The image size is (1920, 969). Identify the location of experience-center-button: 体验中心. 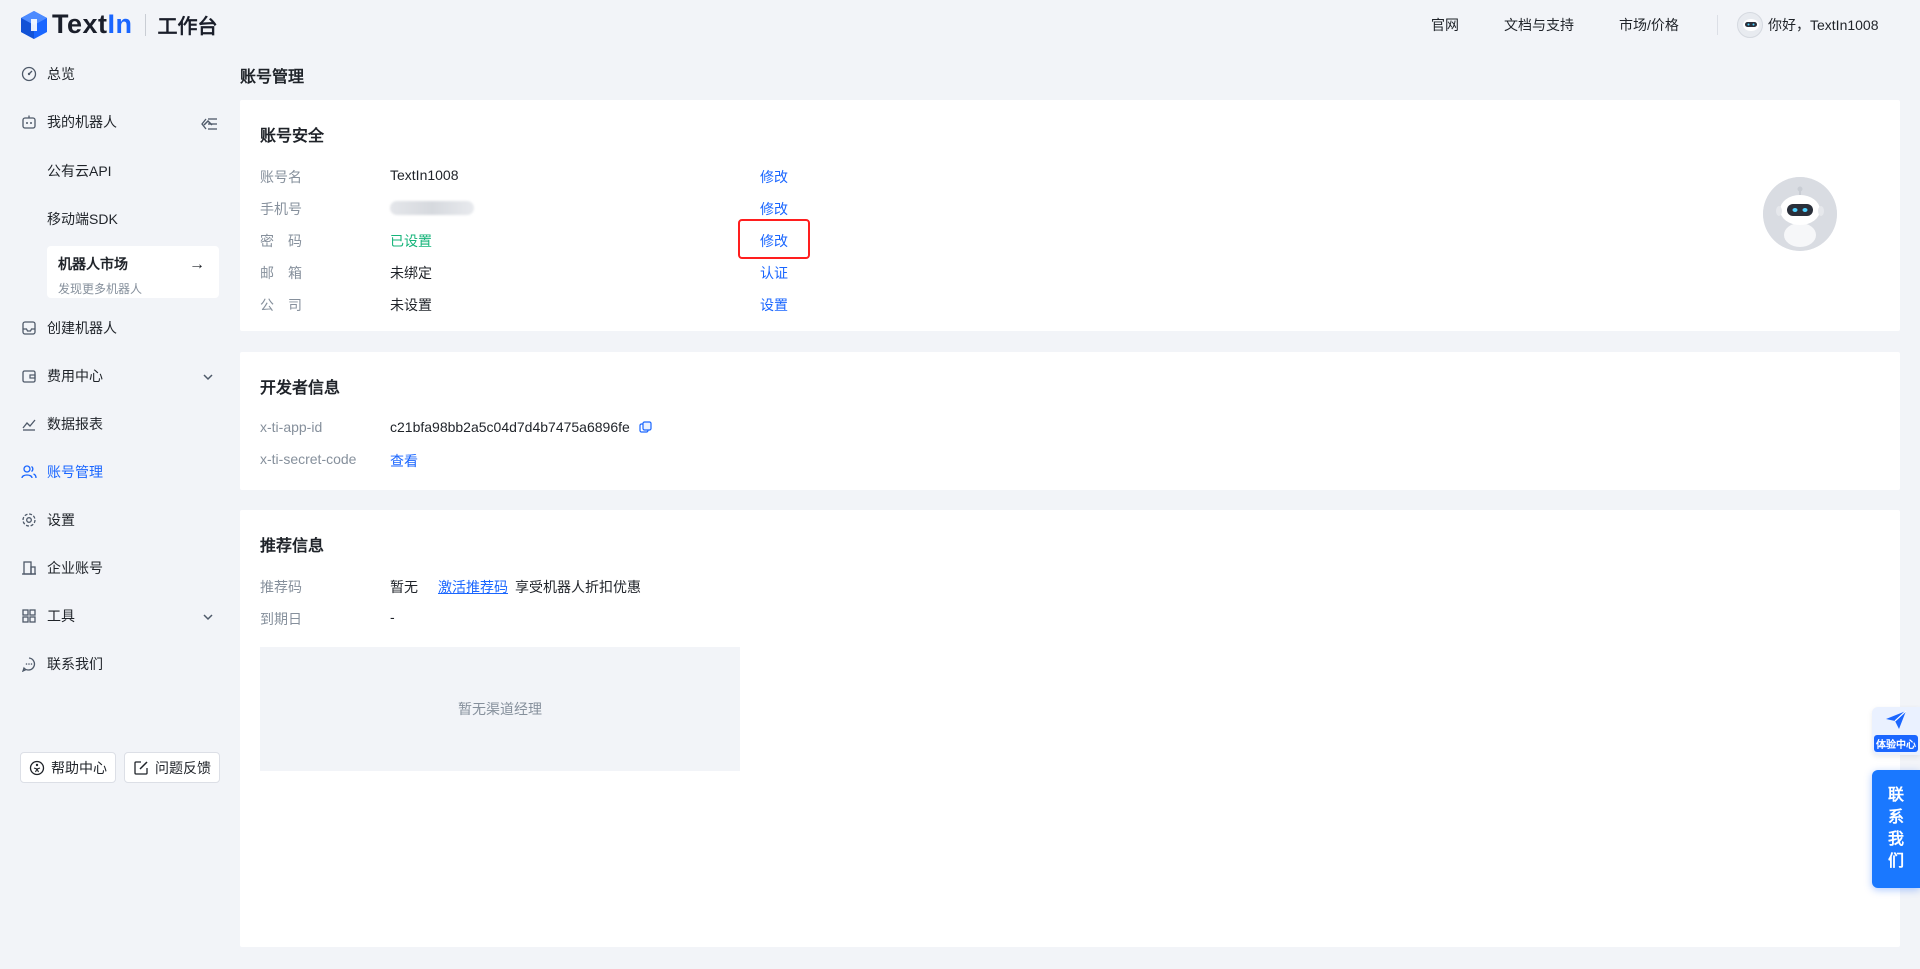
(1896, 731).